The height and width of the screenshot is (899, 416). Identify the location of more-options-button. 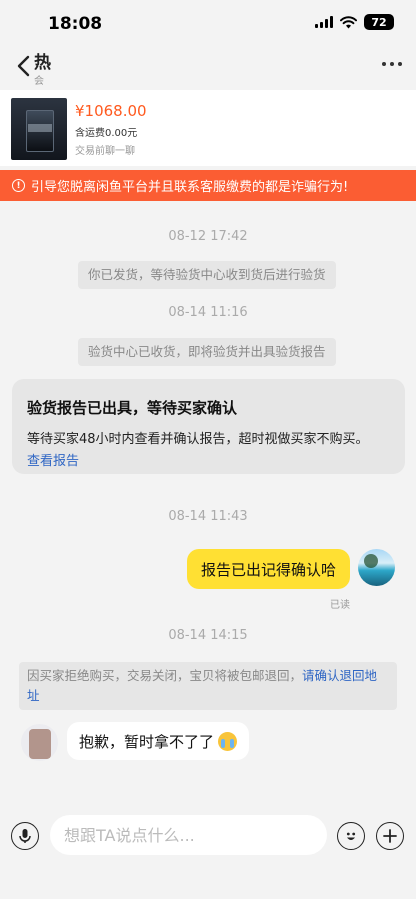
(392, 64).